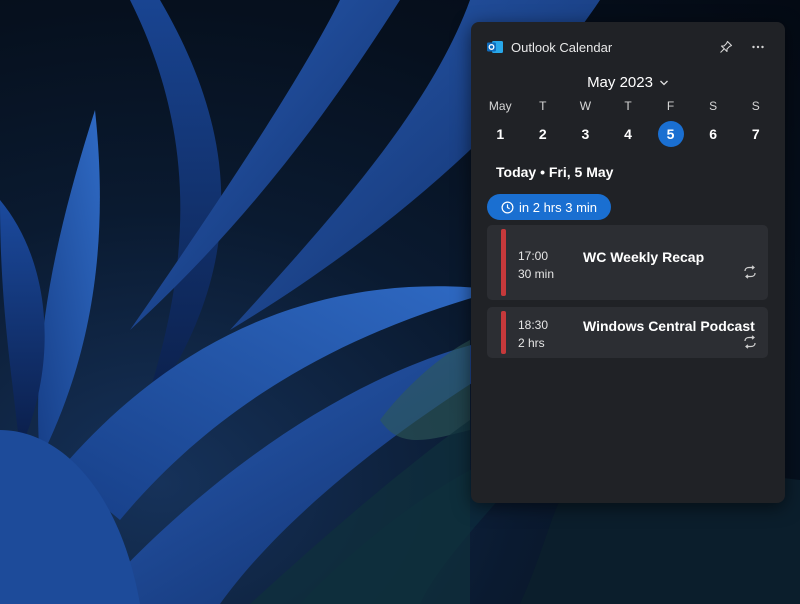 This screenshot has height=604, width=800. I want to click on day-cell: 4, so click(628, 134).